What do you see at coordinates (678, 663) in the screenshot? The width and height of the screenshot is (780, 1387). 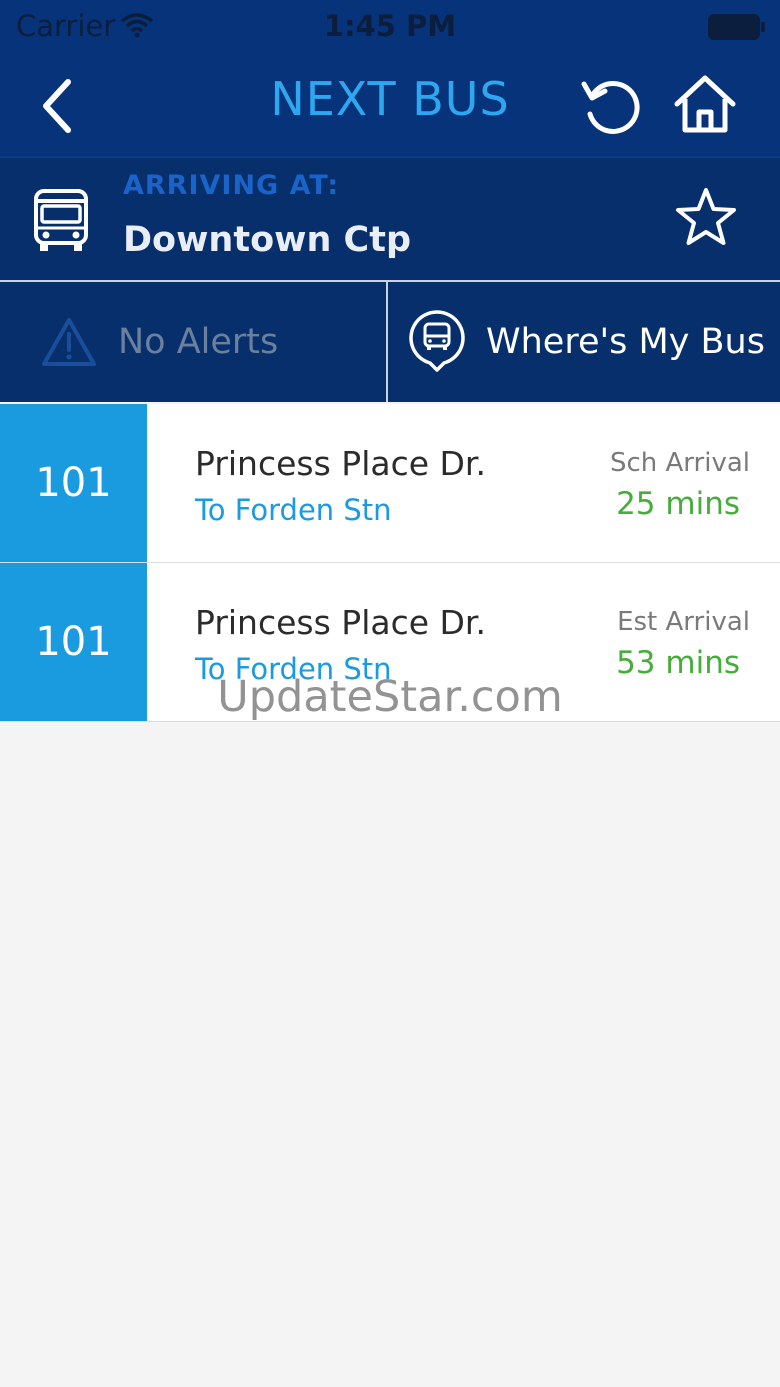 I see `arrival-eta: 53 mins` at bounding box center [678, 663].